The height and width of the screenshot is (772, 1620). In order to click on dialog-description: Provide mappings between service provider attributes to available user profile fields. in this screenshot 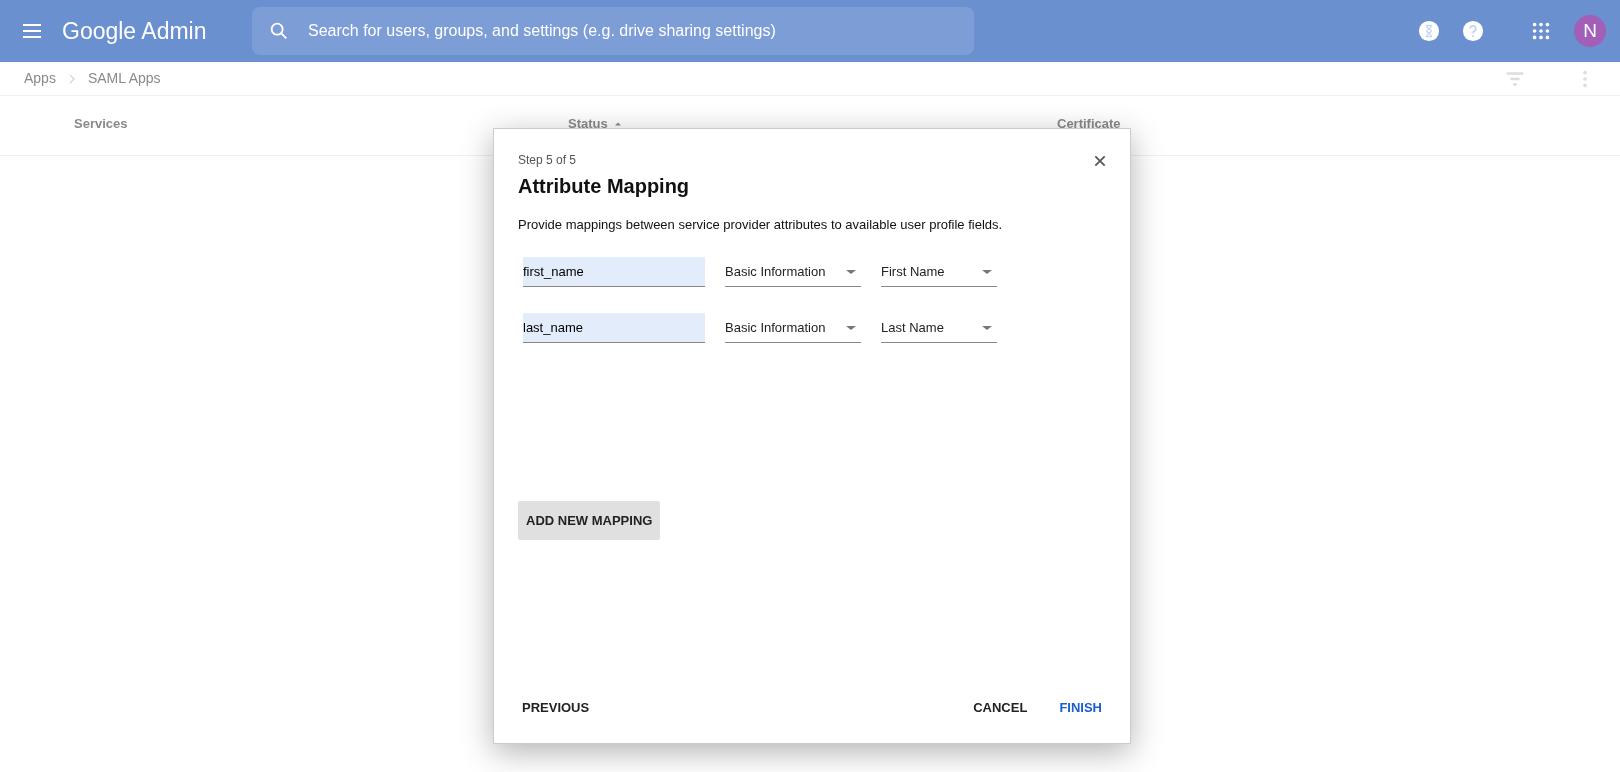, I will do `click(761, 225)`.